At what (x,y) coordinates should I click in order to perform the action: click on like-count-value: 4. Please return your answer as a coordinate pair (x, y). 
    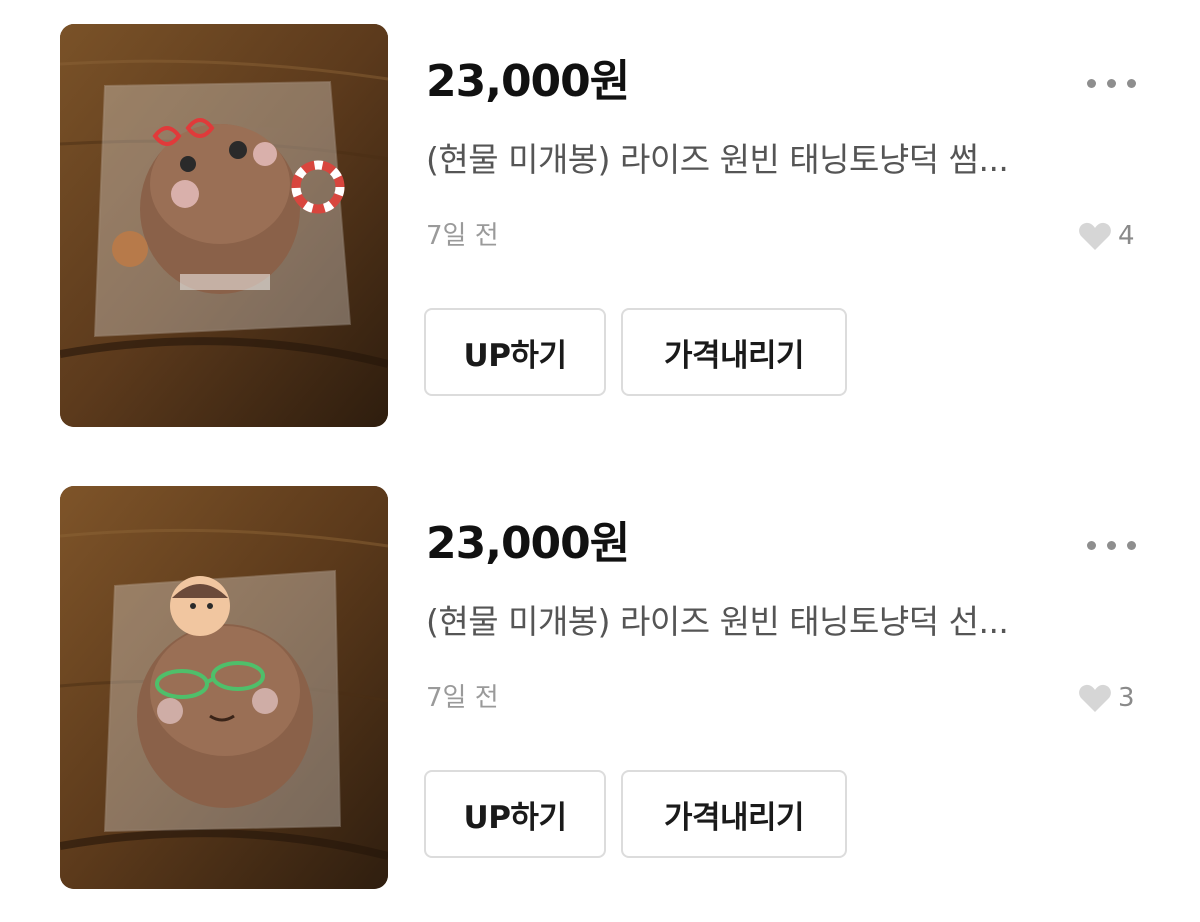
    Looking at the image, I should click on (1126, 236).